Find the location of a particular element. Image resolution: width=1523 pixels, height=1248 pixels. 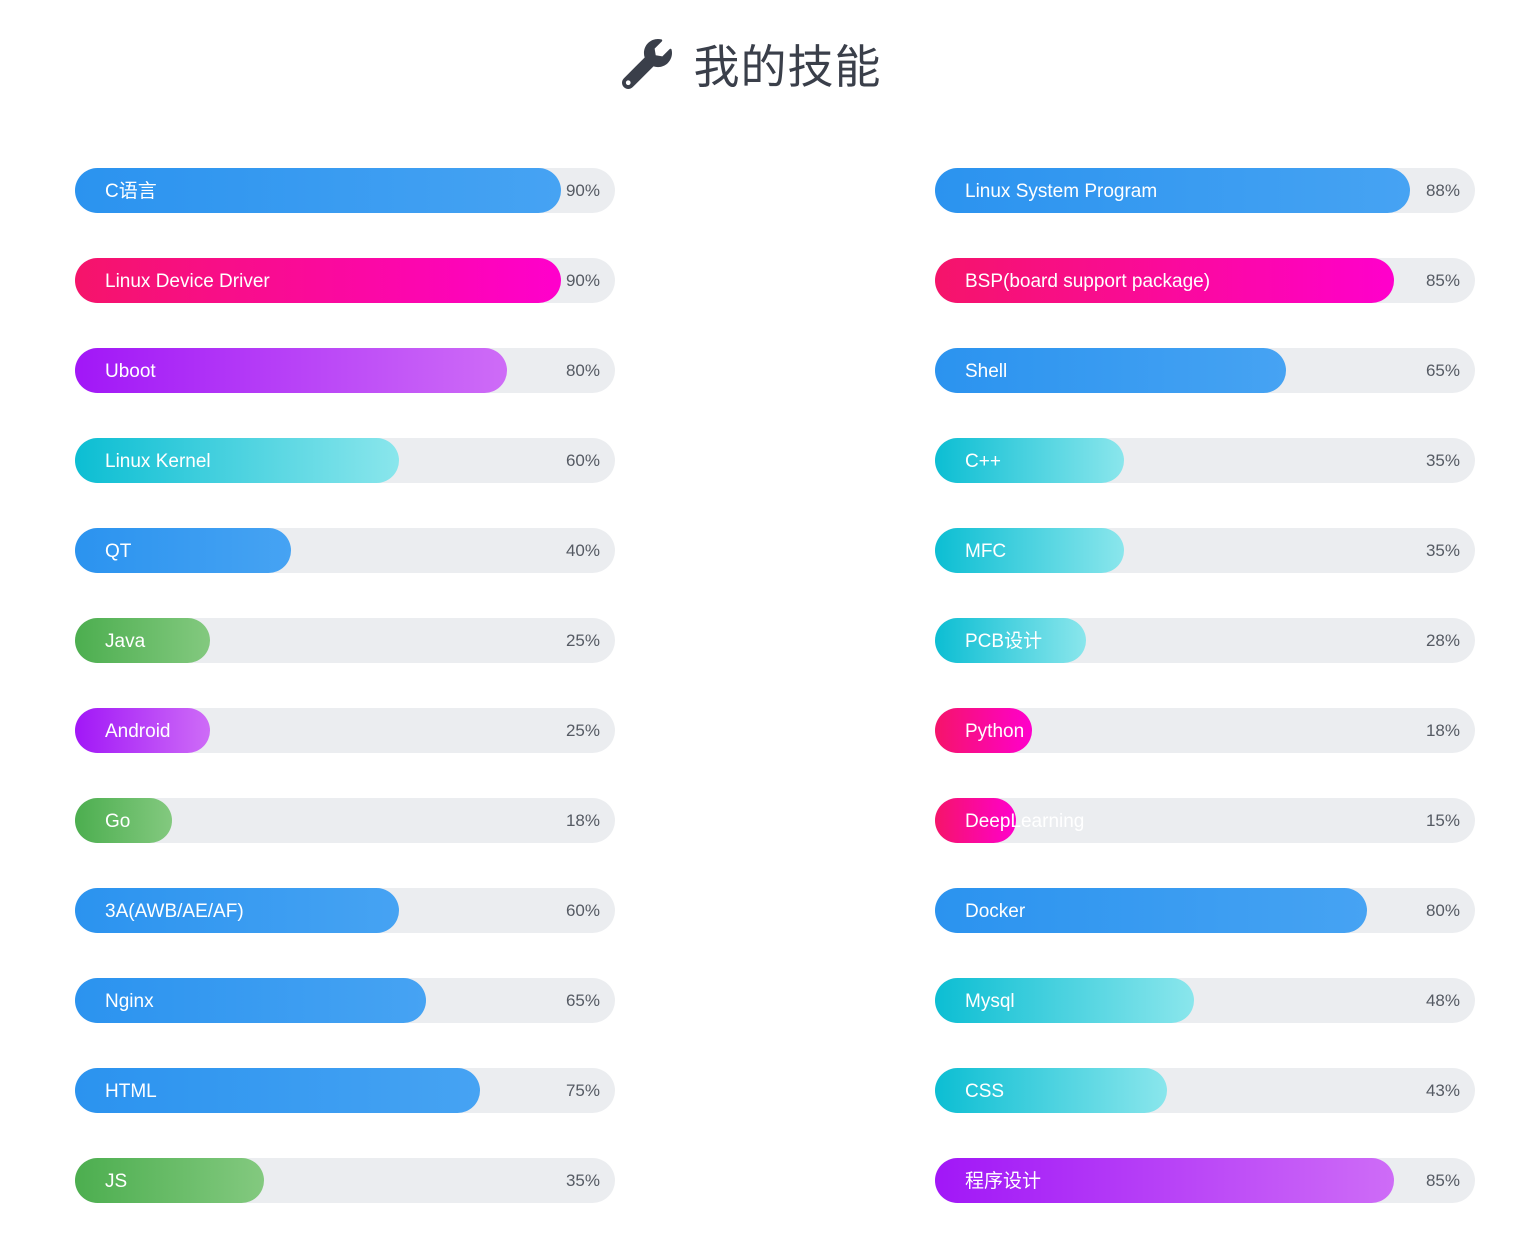

skill-bar: Nginx 65% is located at coordinates (345, 1000).